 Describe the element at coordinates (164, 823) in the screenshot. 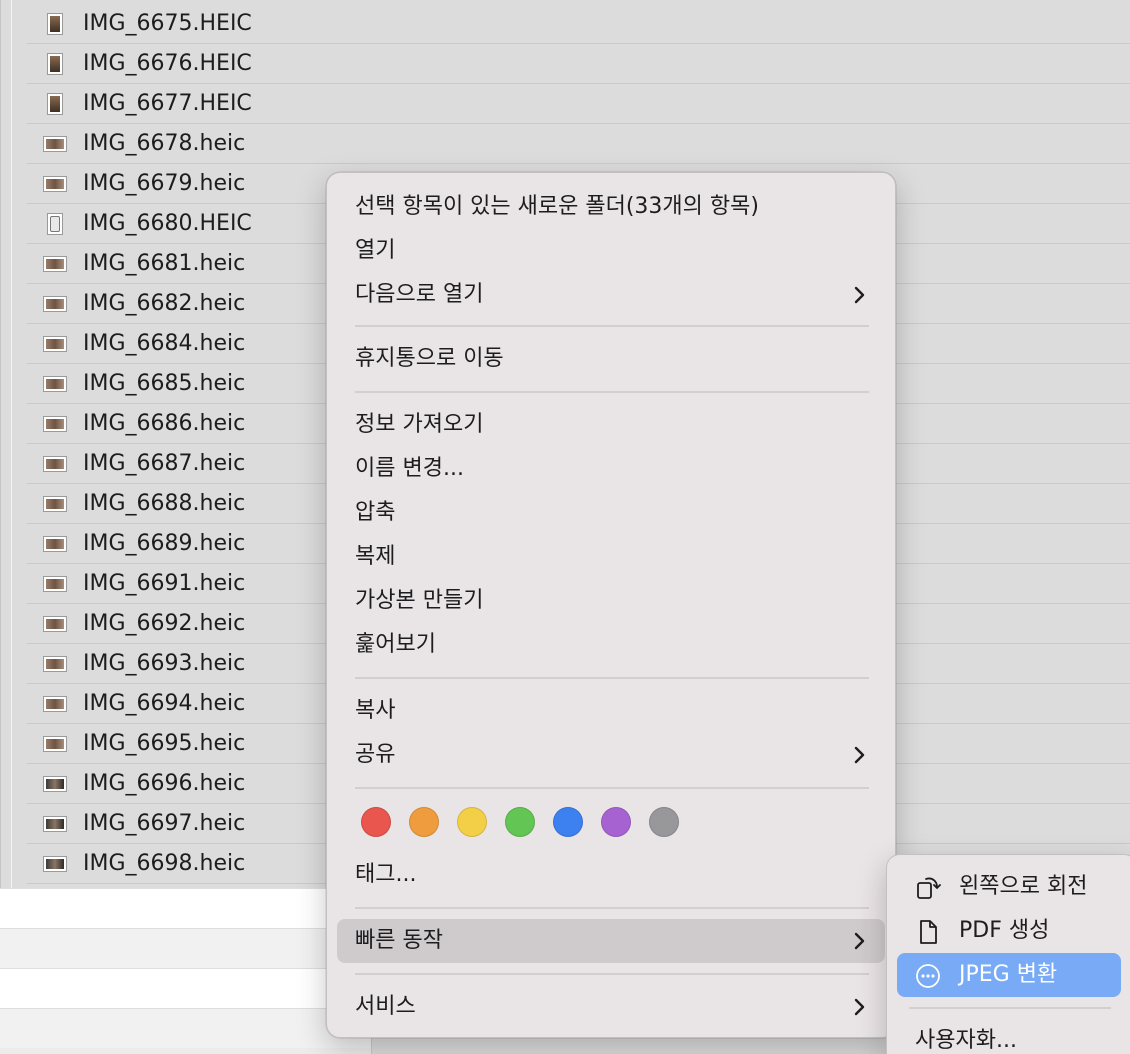

I see `file-name: IMG_6697.heic` at that location.